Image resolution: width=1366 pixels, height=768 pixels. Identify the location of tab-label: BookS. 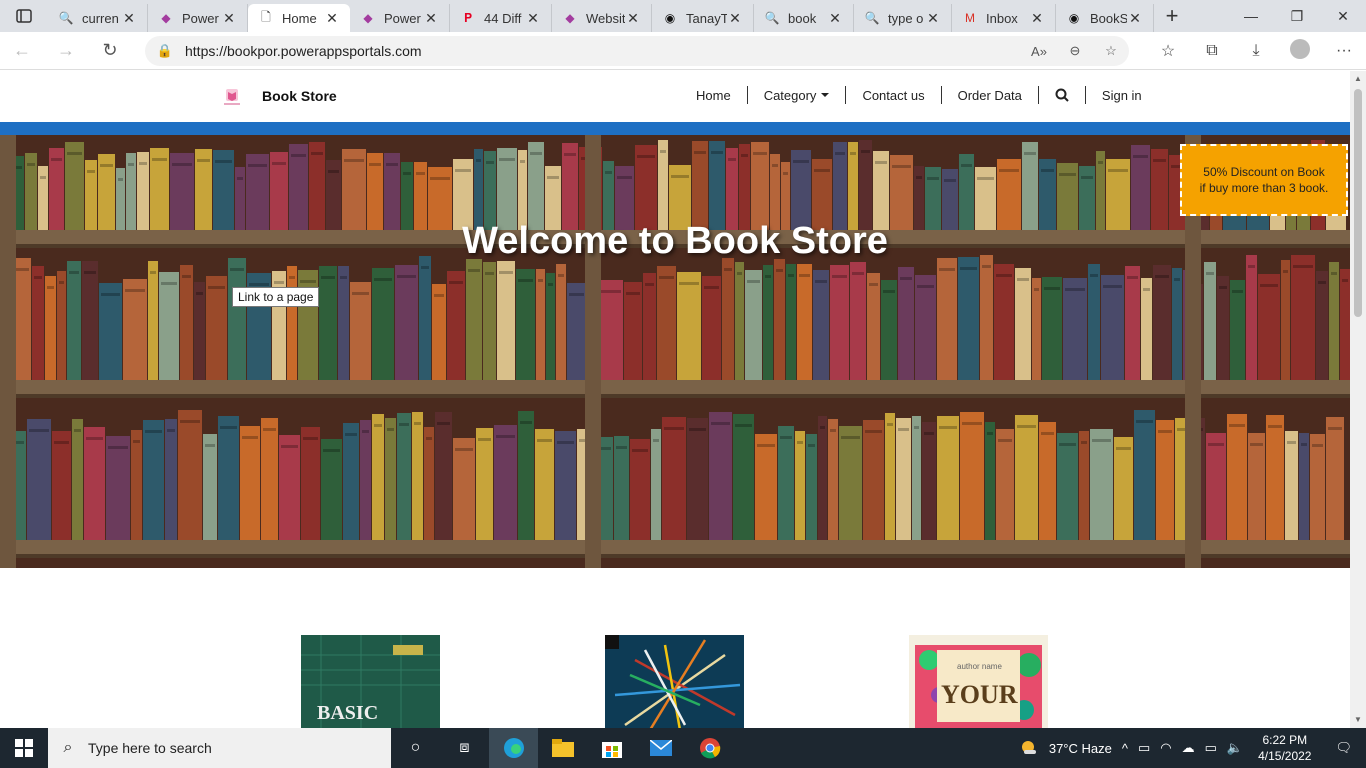
(1108, 18).